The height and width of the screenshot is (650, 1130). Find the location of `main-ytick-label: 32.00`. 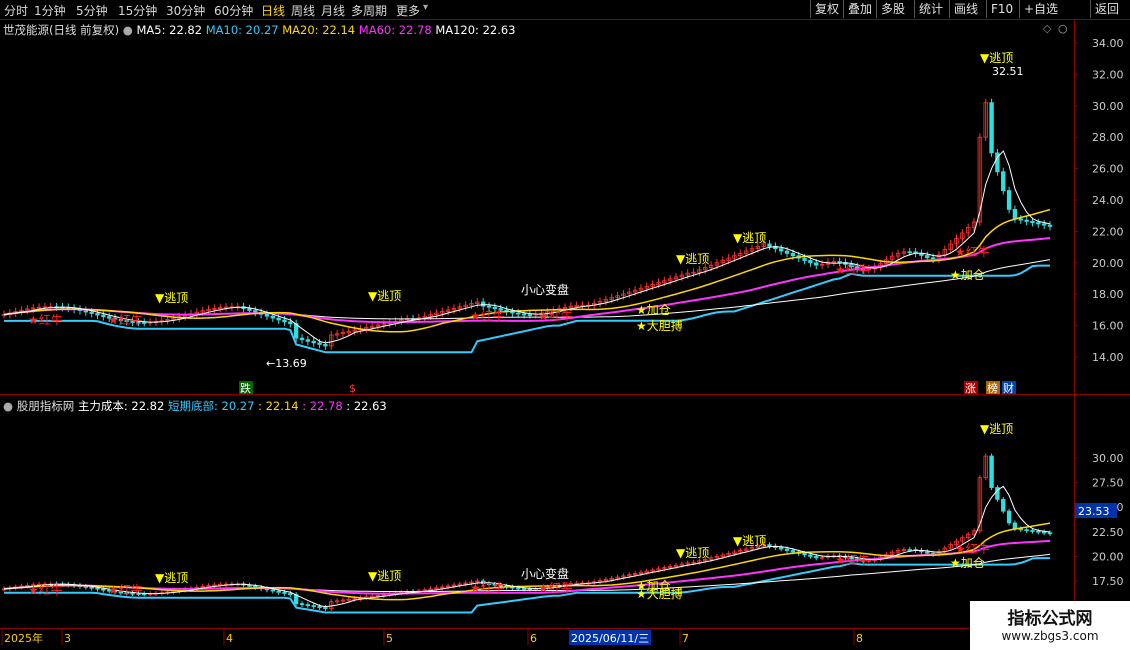

main-ytick-label: 32.00 is located at coordinates (1108, 74).